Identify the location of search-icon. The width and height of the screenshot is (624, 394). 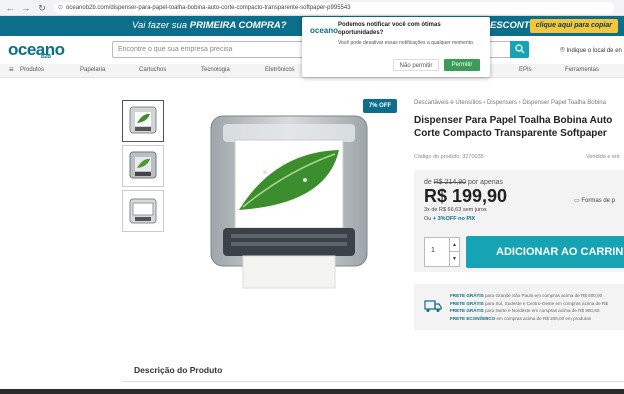
(519, 49).